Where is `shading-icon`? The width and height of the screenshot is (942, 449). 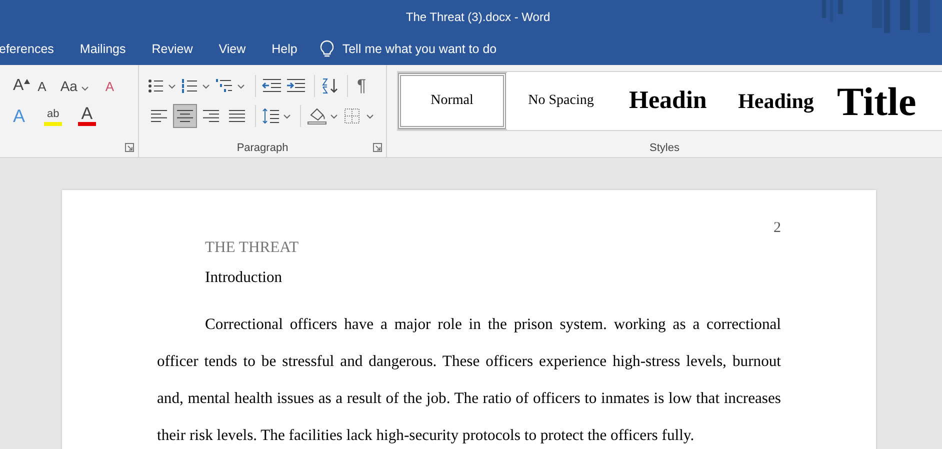 shading-icon is located at coordinates (323, 116).